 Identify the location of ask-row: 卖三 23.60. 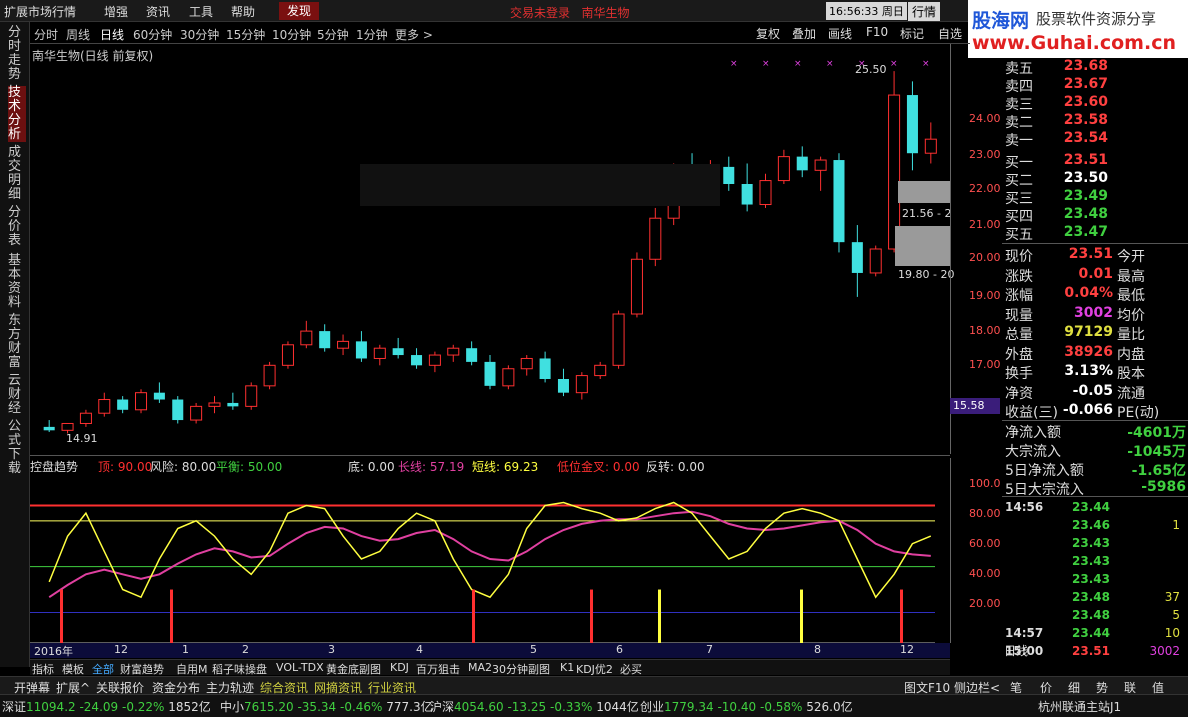
(1095, 103).